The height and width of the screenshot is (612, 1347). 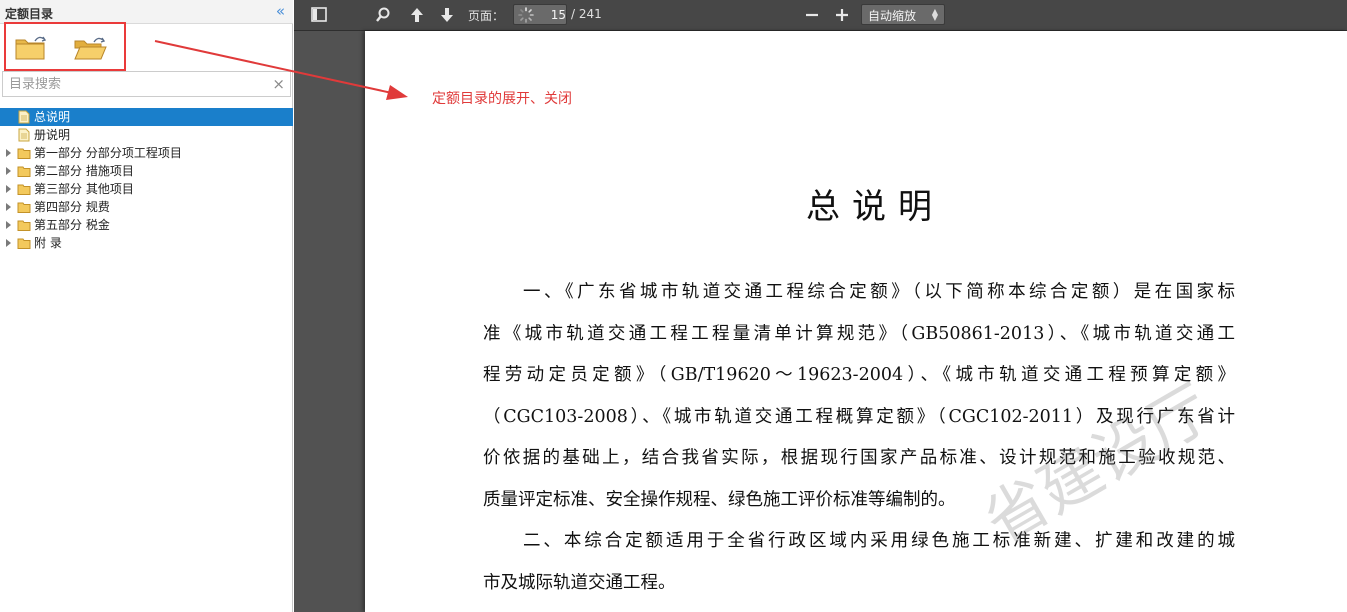 What do you see at coordinates (146, 189) in the screenshot?
I see `tree-item-part-3: 第三部分 其他项目` at bounding box center [146, 189].